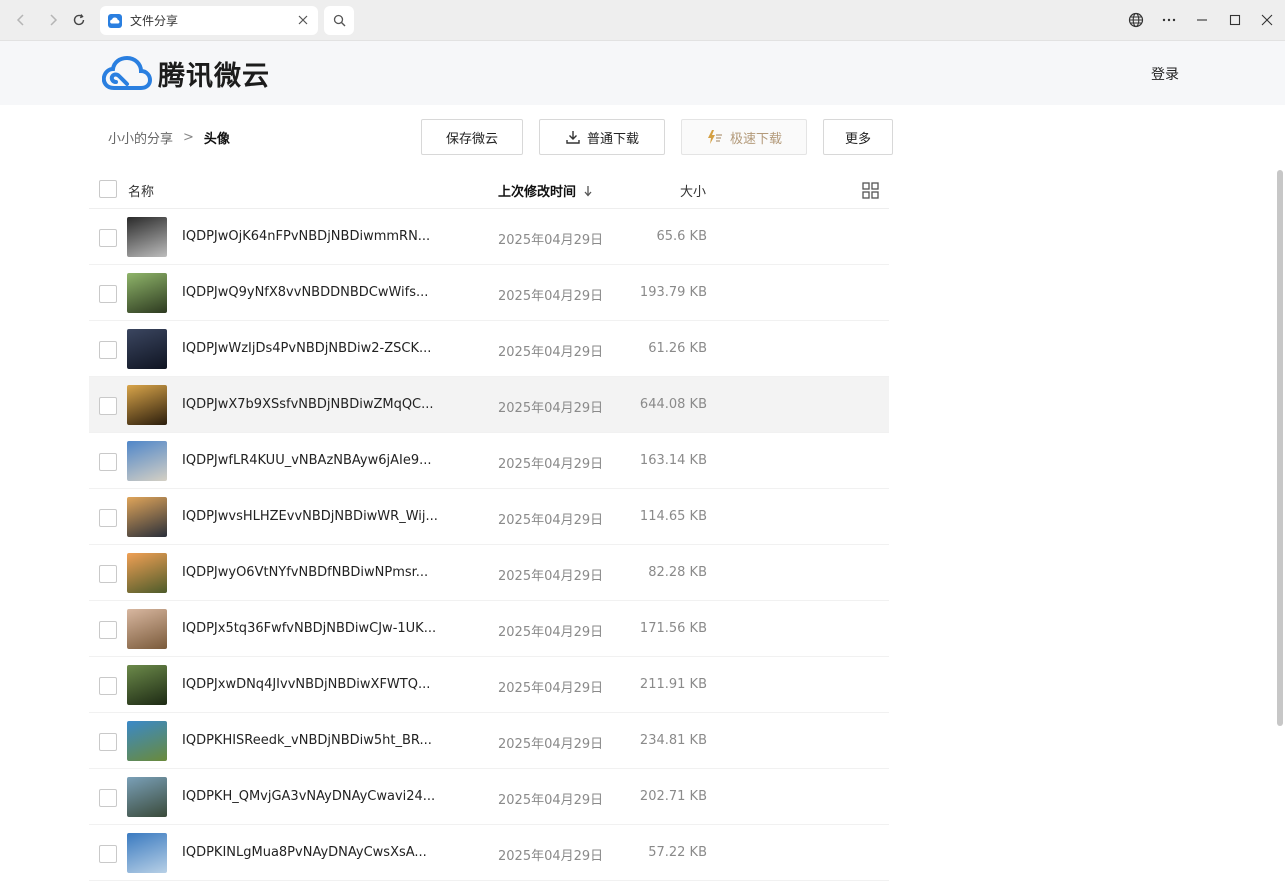  What do you see at coordinates (1169, 20) in the screenshot?
I see `more-options-button` at bounding box center [1169, 20].